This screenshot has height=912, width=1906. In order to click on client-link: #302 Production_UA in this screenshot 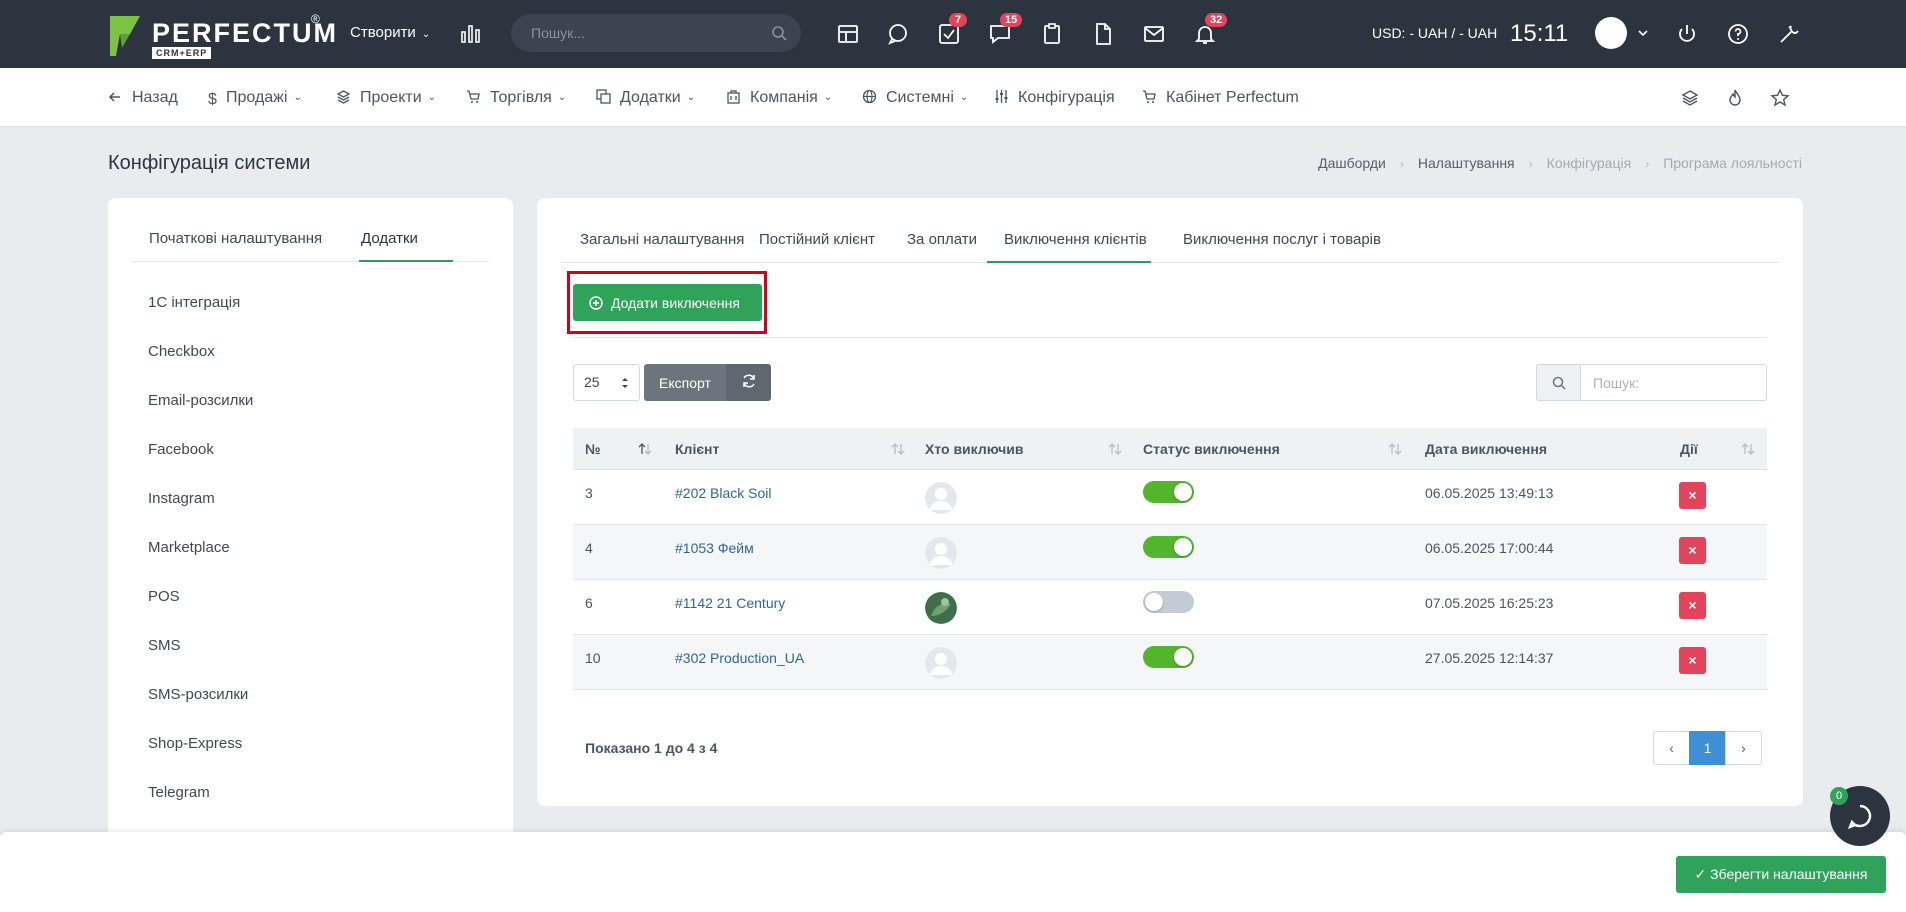, I will do `click(739, 658)`.